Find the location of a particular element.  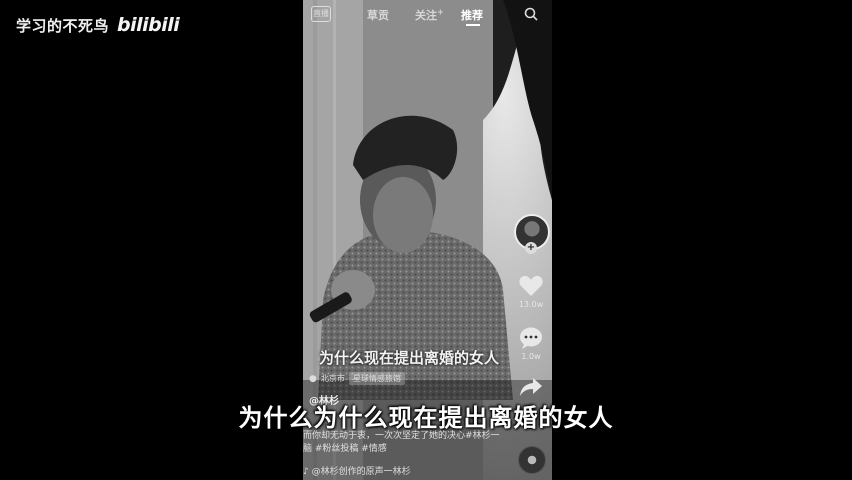

channel-name: 学习的不死鸟 is located at coordinates (63, 25).